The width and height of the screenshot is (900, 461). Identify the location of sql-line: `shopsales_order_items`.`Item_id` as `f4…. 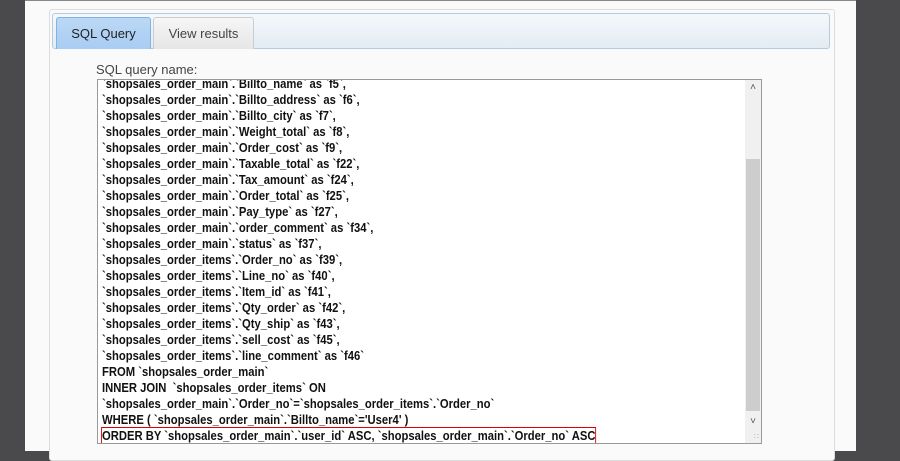
(216, 292).